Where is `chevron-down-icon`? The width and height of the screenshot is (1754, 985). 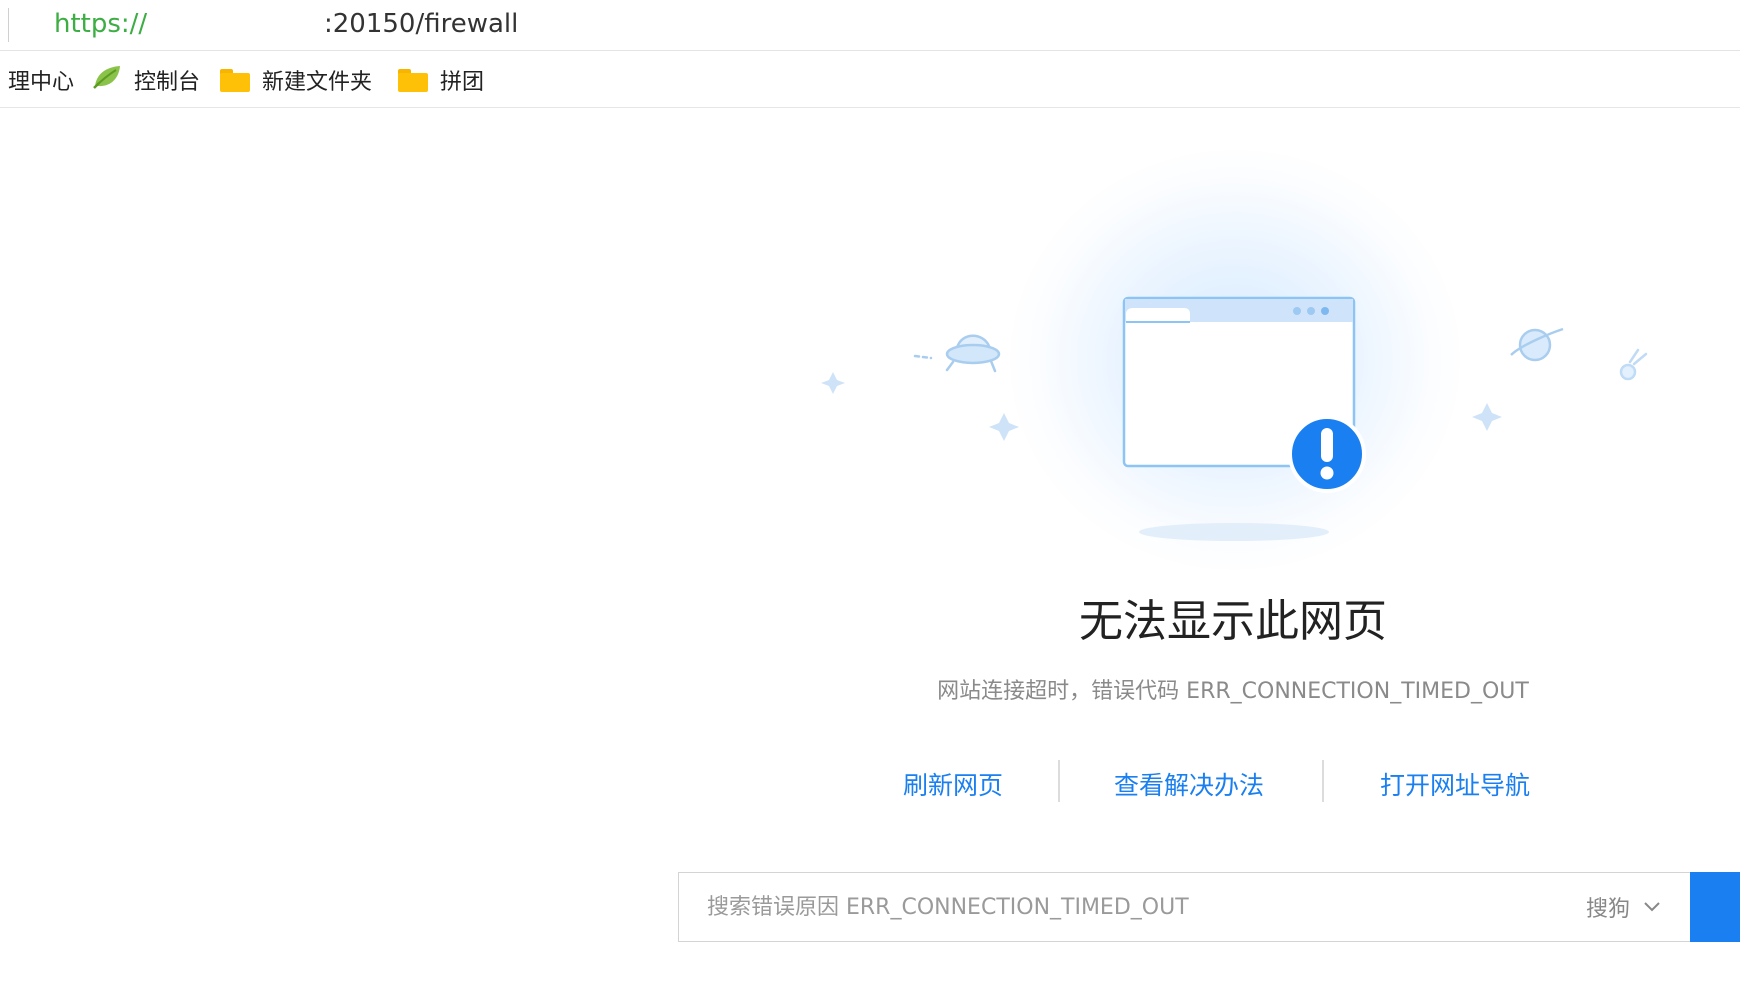 chevron-down-icon is located at coordinates (1652, 907).